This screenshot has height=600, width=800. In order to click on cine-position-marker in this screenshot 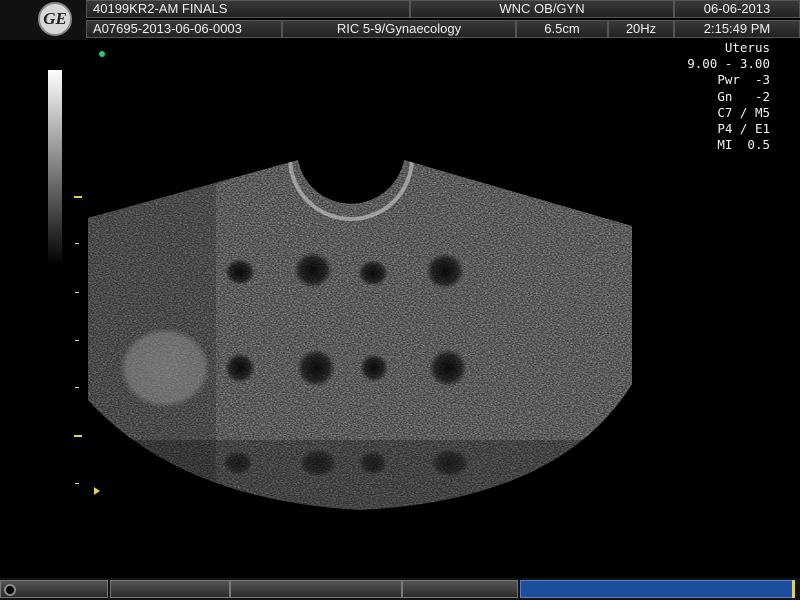, I will do `click(793, 589)`.